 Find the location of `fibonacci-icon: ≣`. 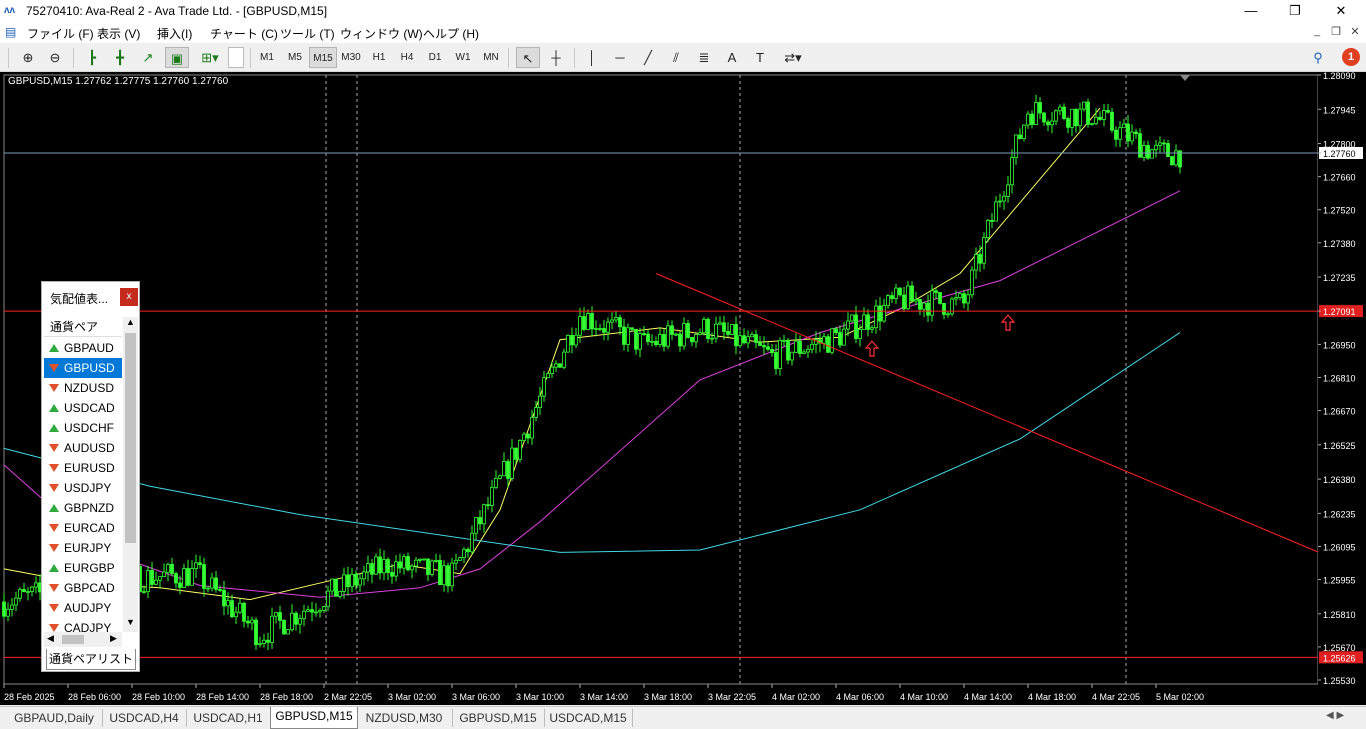

fibonacci-icon: ≣ is located at coordinates (704, 57).